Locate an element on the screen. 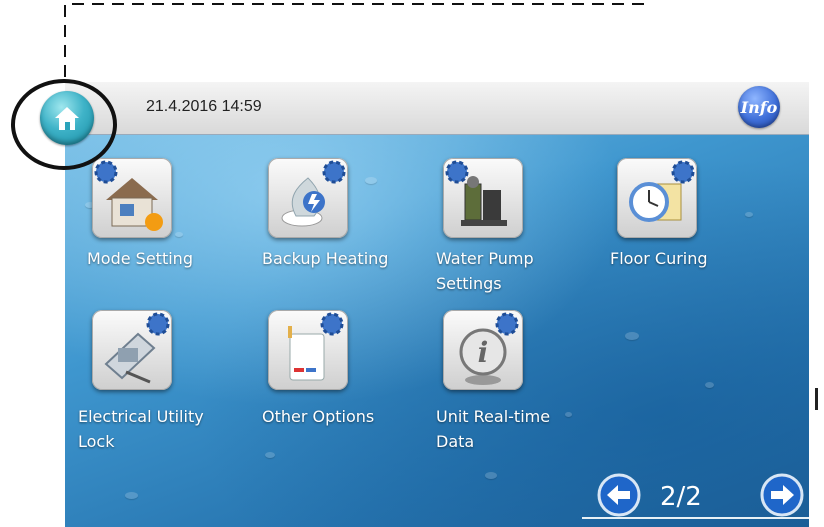 This screenshot has width=824, height=527. other-options-icon is located at coordinates (308, 350).